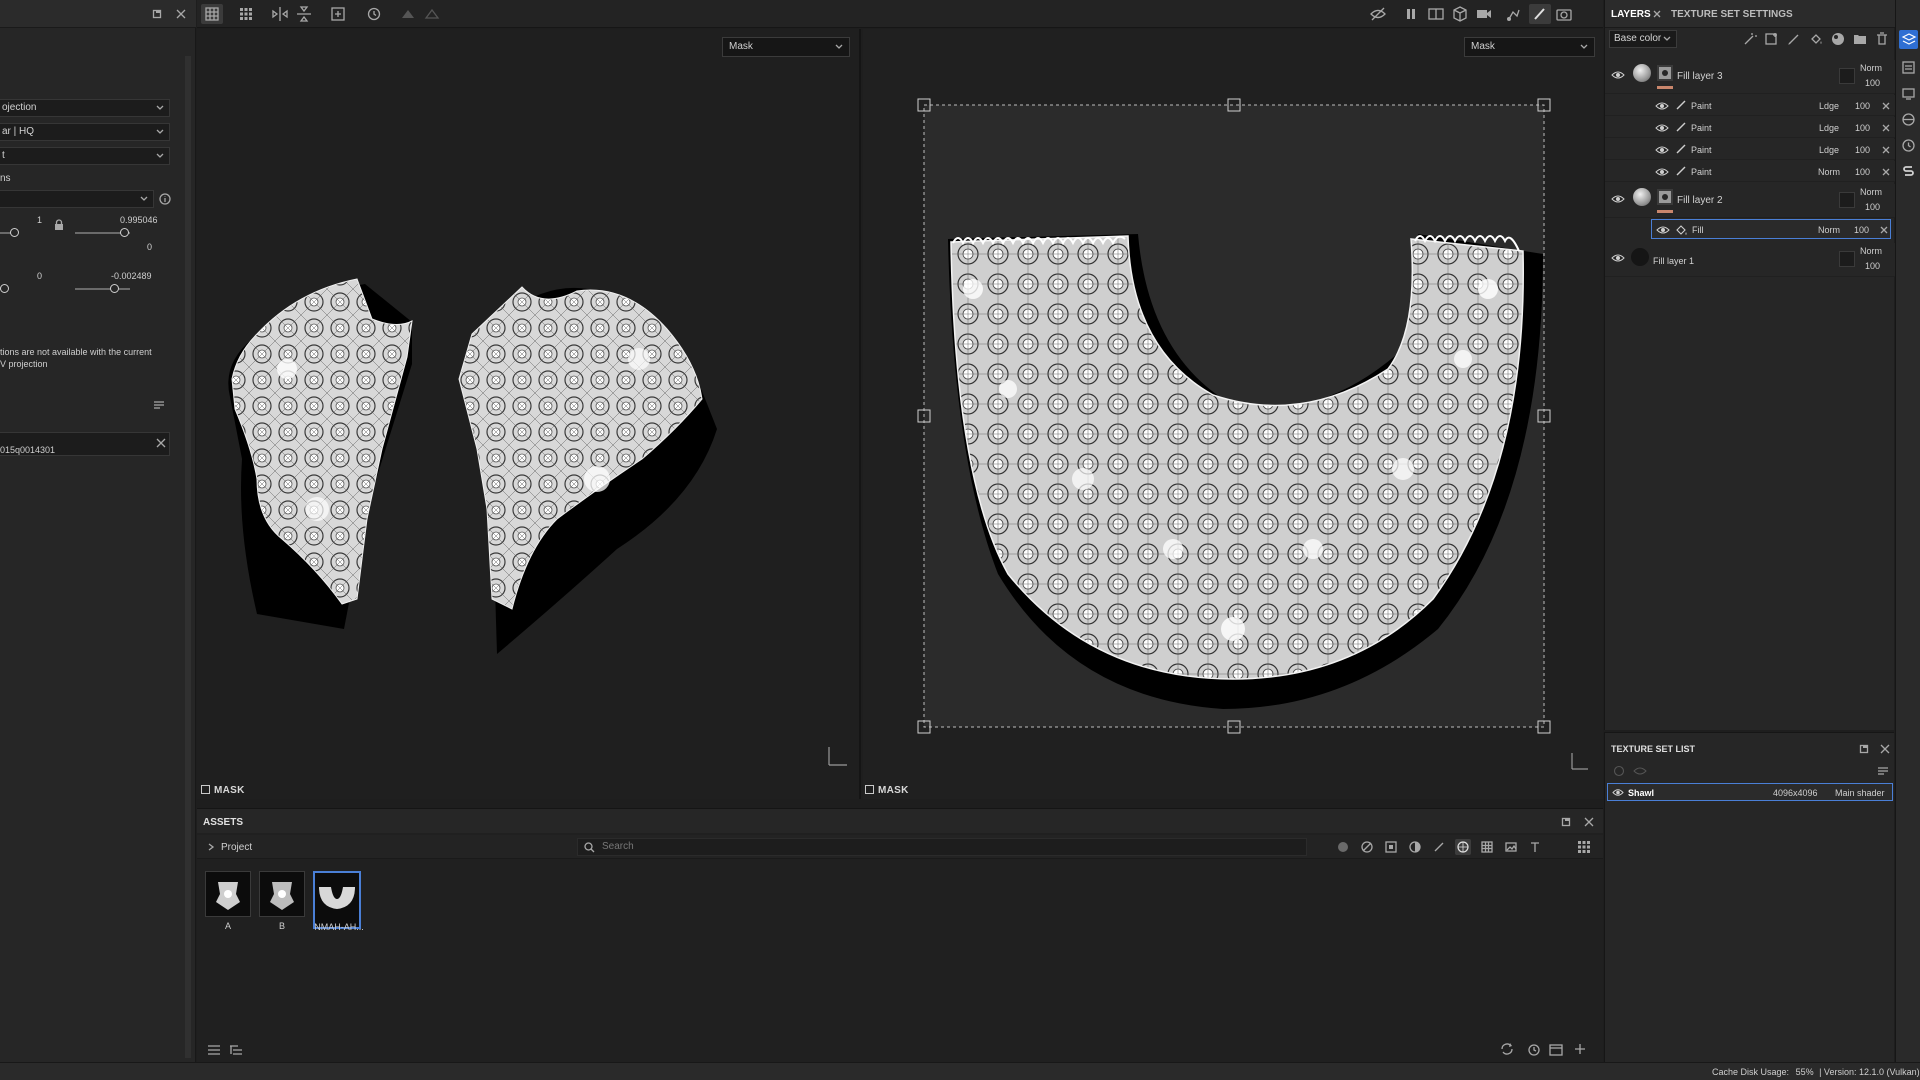 Image resolution: width=1920 pixels, height=1080 pixels. I want to click on offset-u-value: 0, so click(39, 276).